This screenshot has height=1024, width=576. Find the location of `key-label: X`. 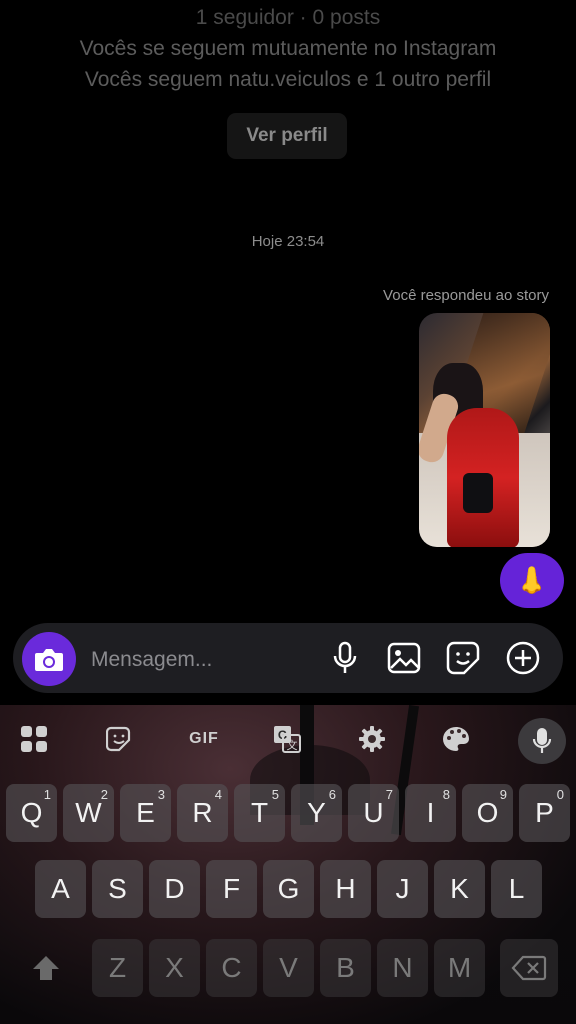

key-label: X is located at coordinates (174, 967).